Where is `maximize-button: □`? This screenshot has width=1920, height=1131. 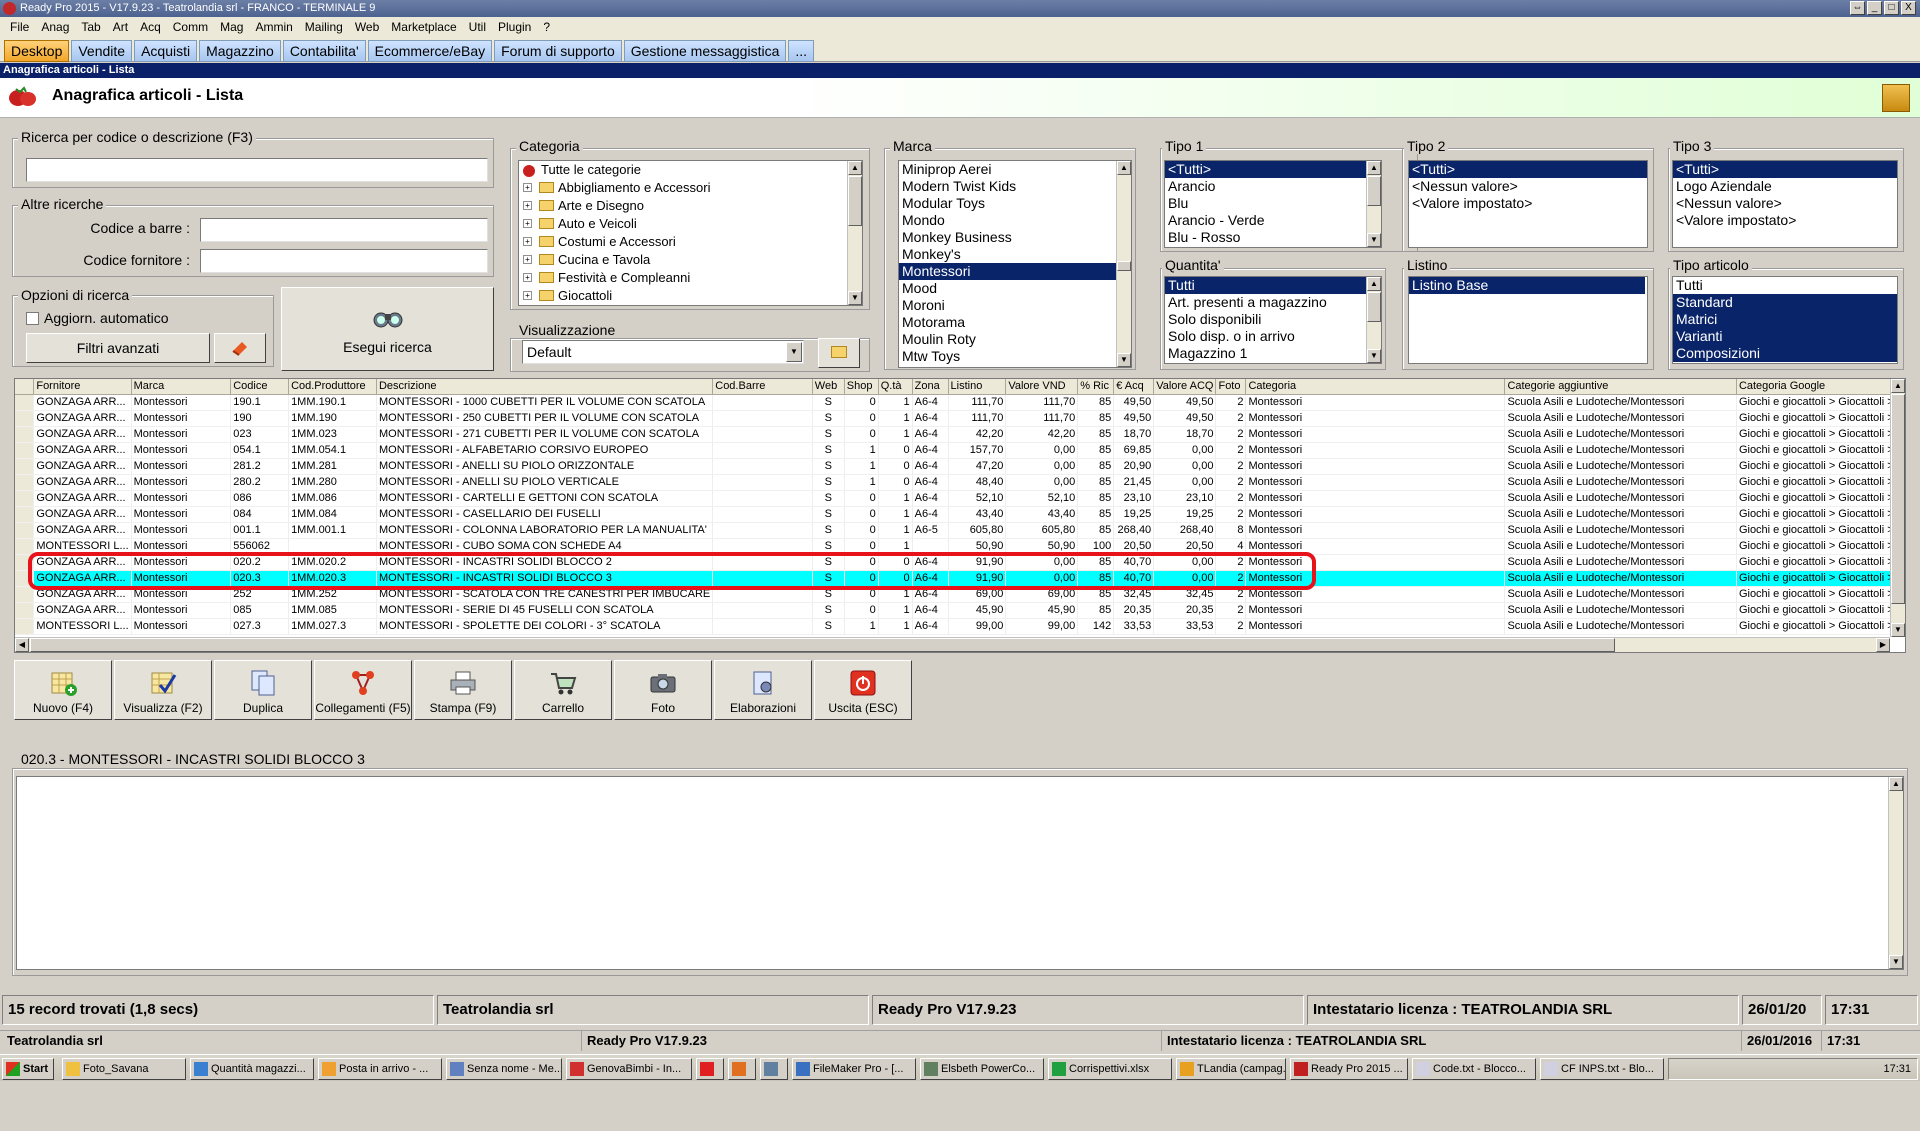
maximize-button: □ is located at coordinates (1891, 8).